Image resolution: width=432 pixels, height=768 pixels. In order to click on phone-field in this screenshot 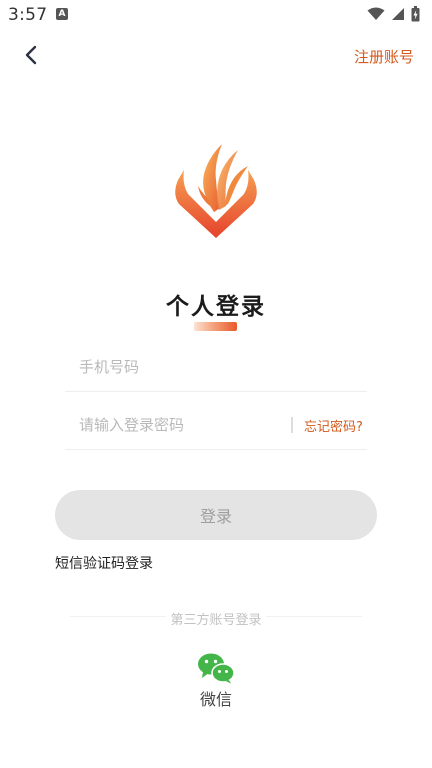, I will do `click(216, 367)`.